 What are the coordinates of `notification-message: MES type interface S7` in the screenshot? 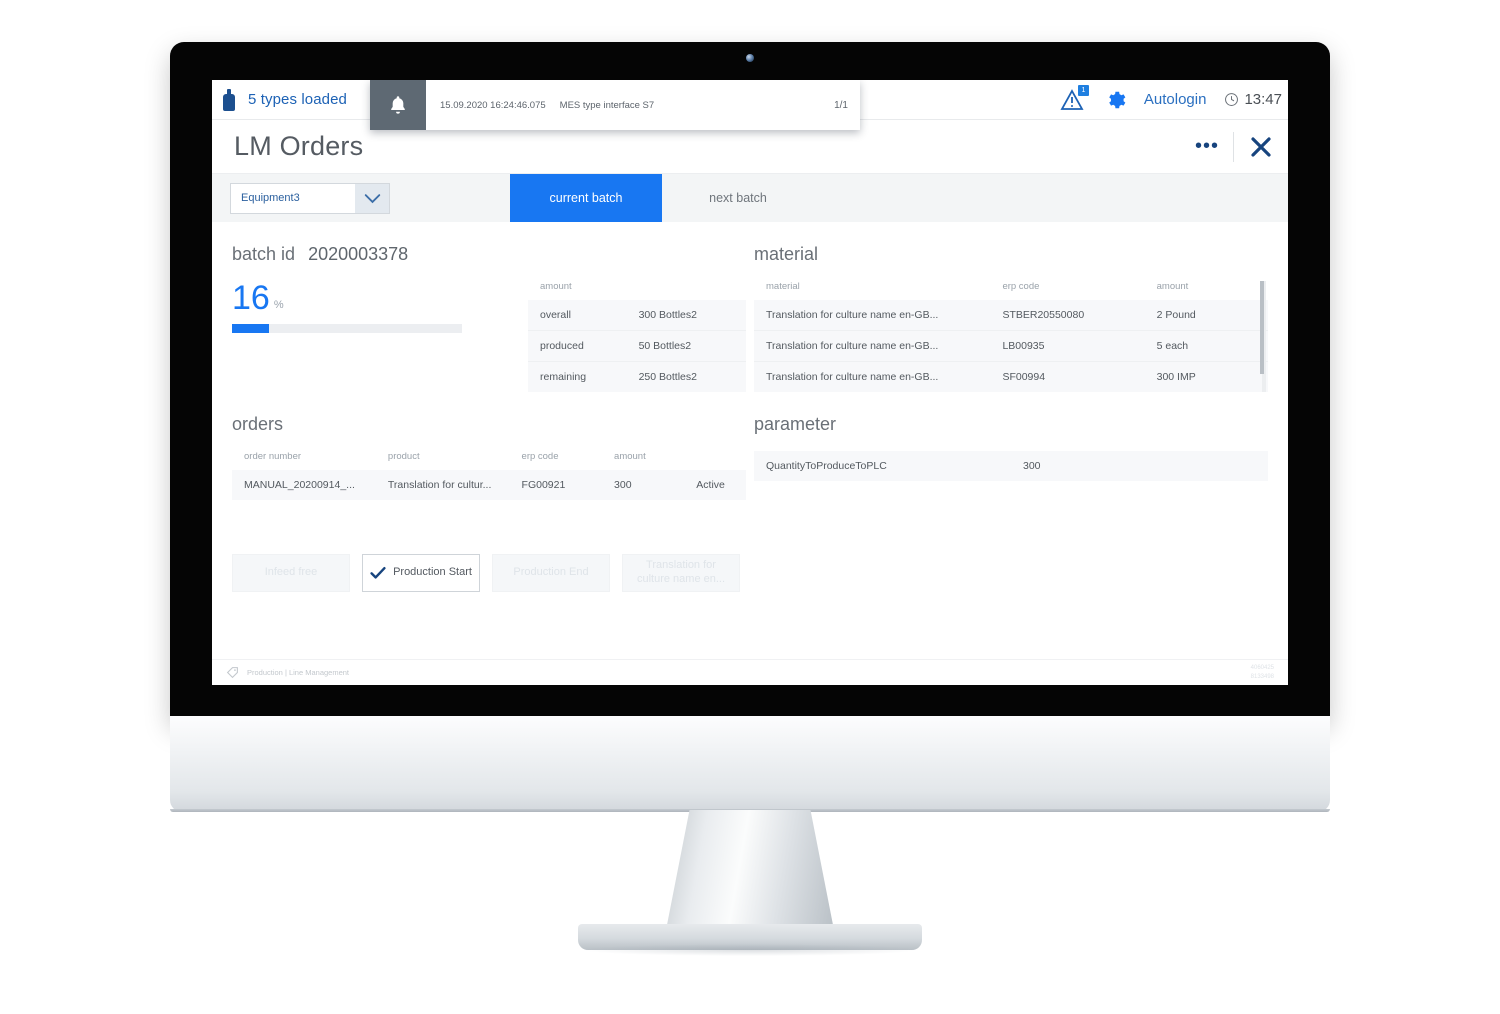 It's located at (607, 105).